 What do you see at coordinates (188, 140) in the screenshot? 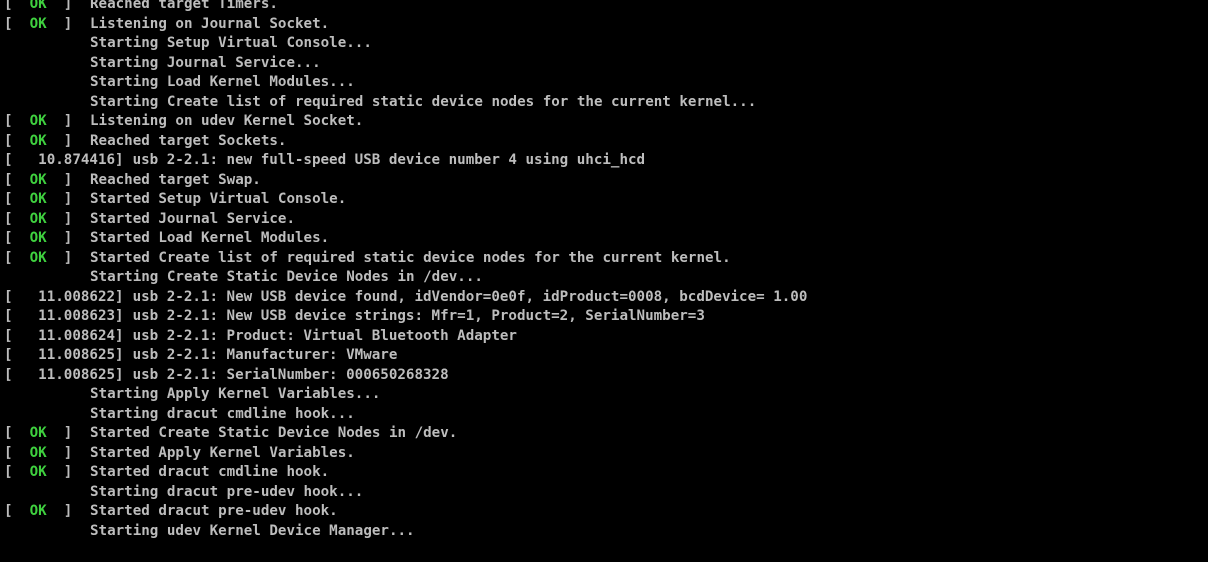
I see `line-message: Reached target Sockets.` at bounding box center [188, 140].